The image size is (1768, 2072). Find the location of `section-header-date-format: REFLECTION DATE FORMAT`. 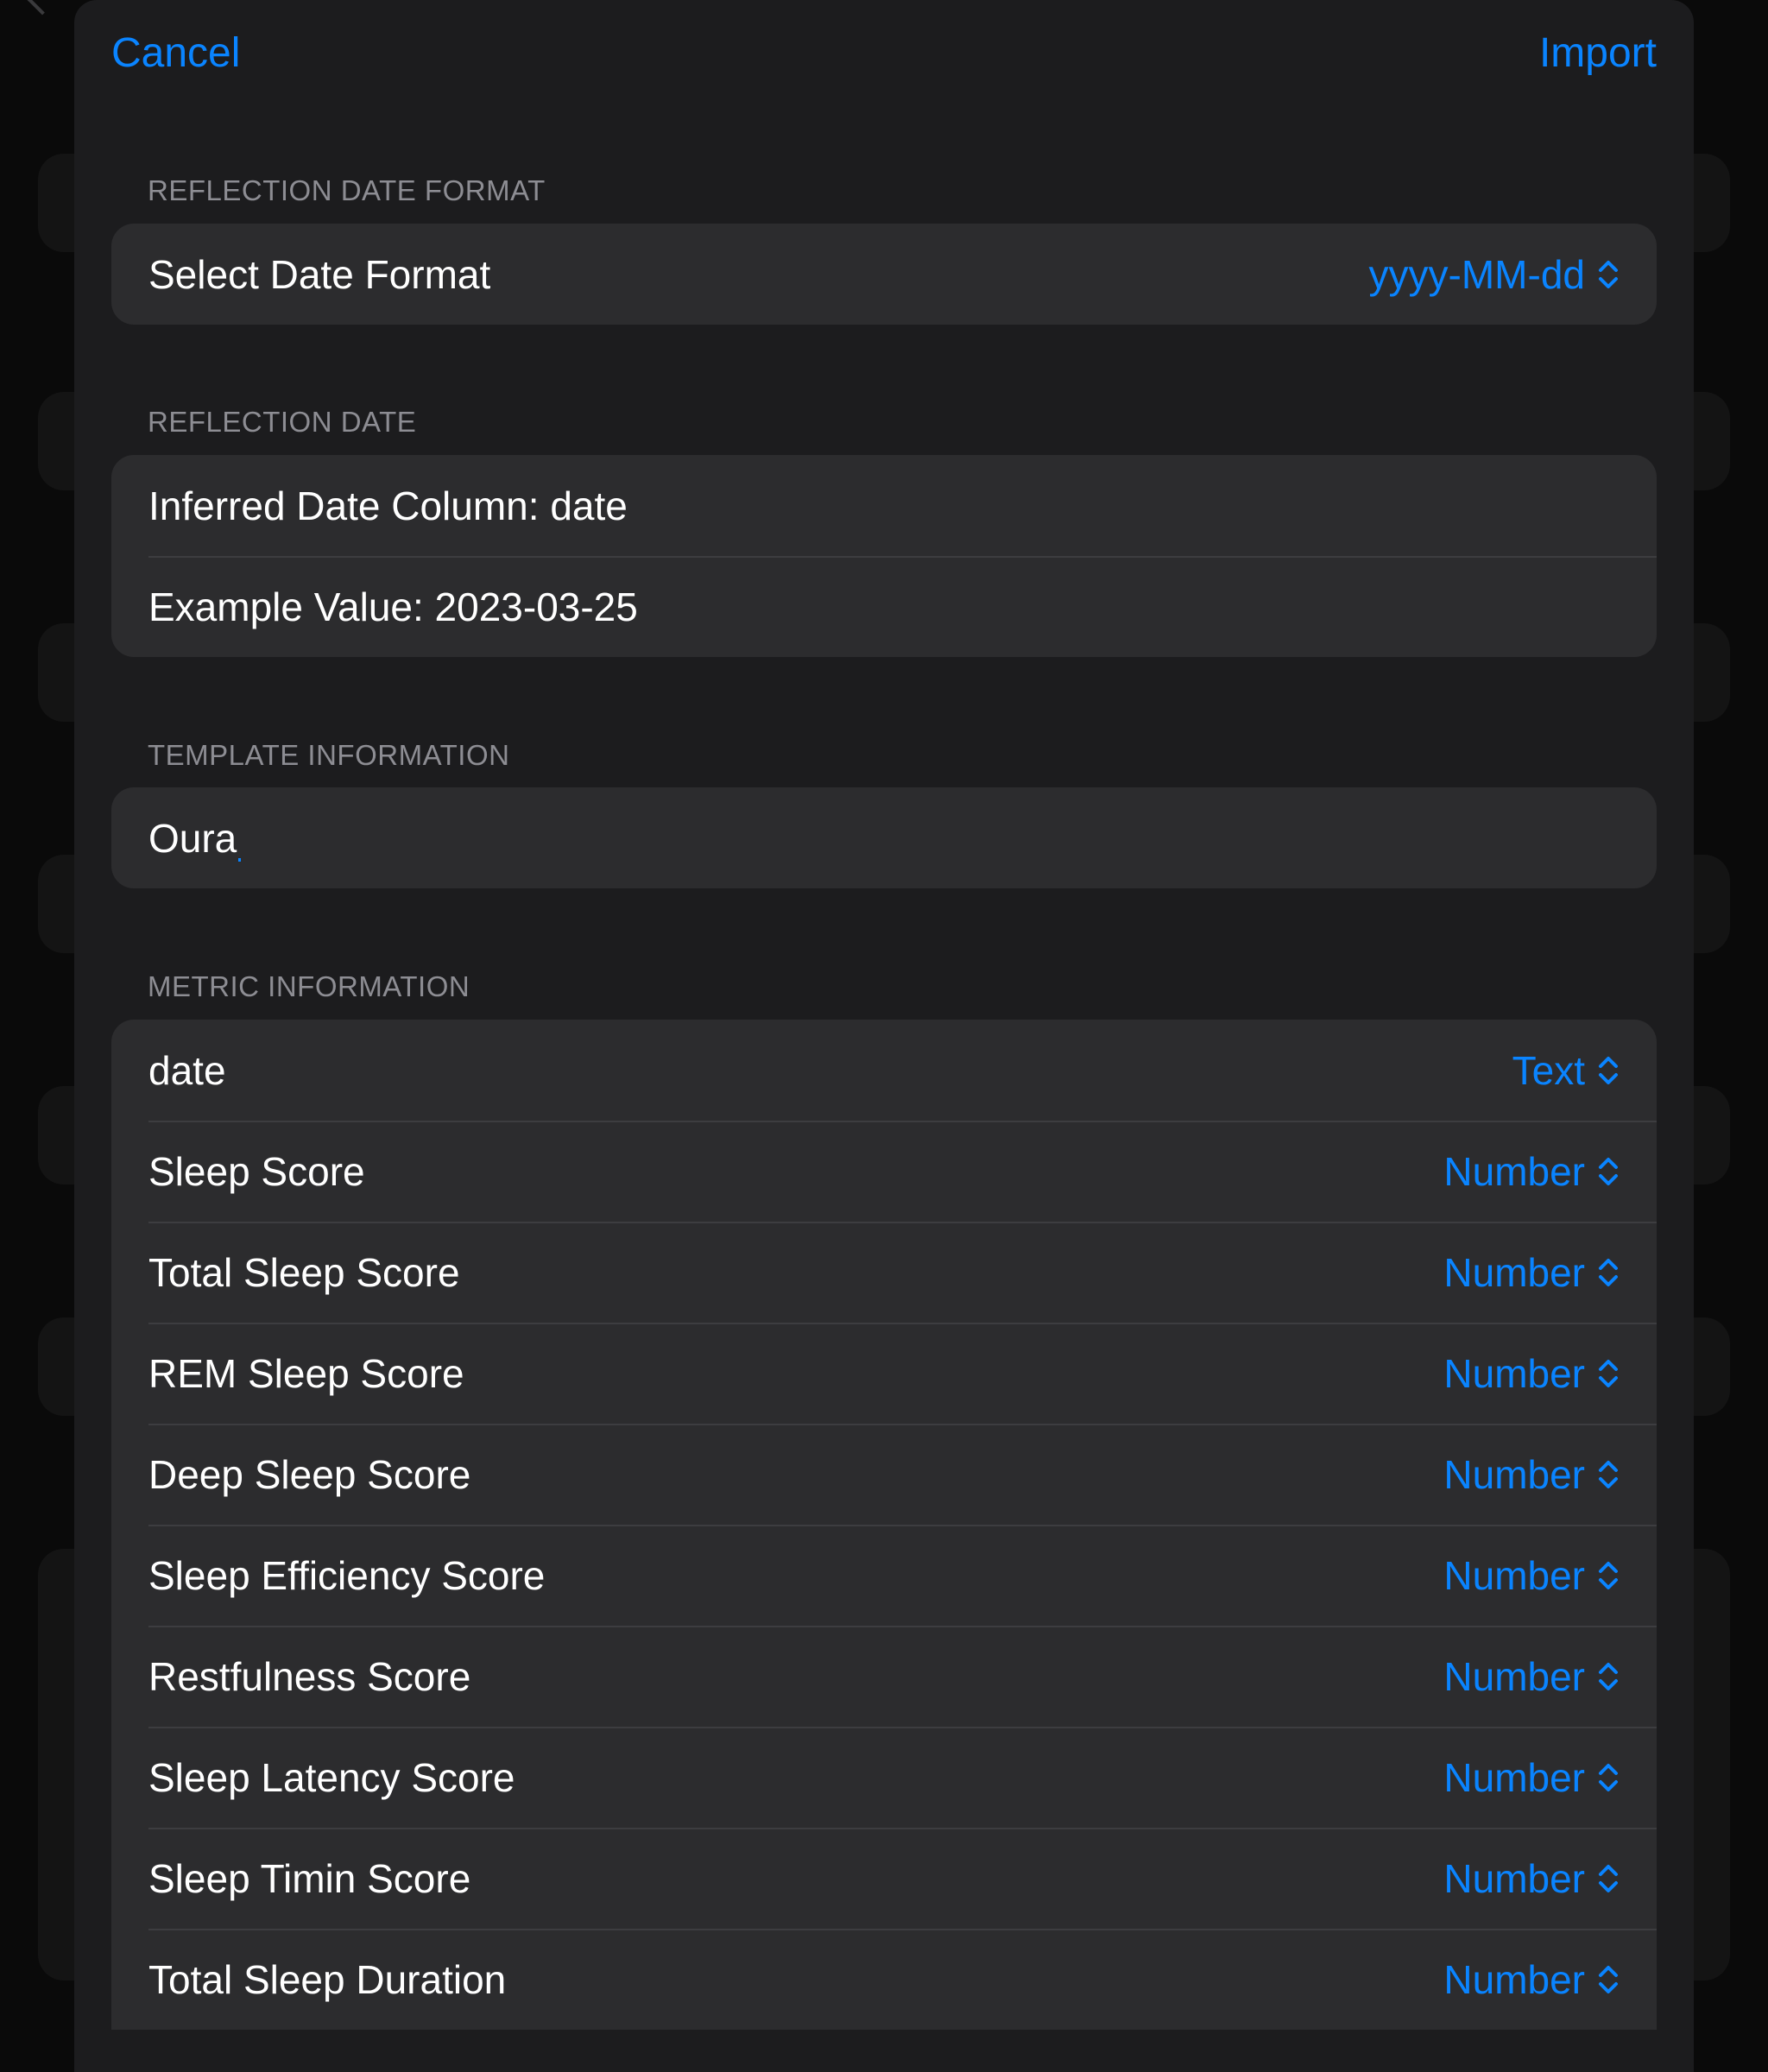

section-header-date-format: REFLECTION DATE FORMAT is located at coordinates (347, 190).